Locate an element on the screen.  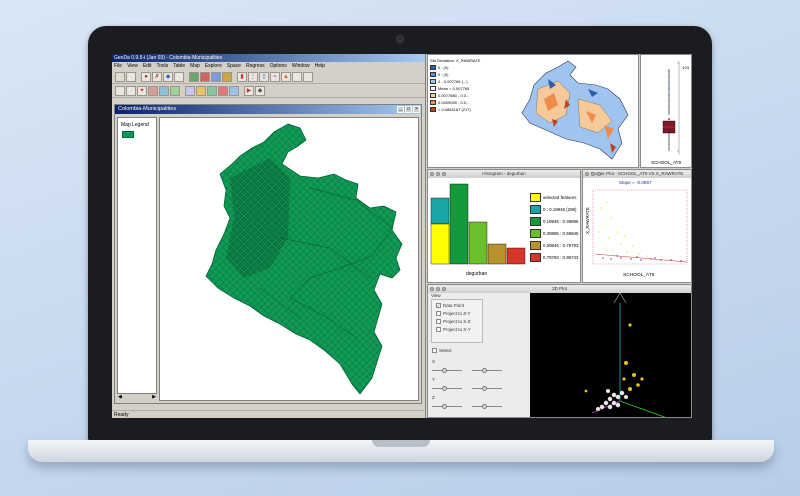
menu-explore: Explore is located at coordinates (213, 66).